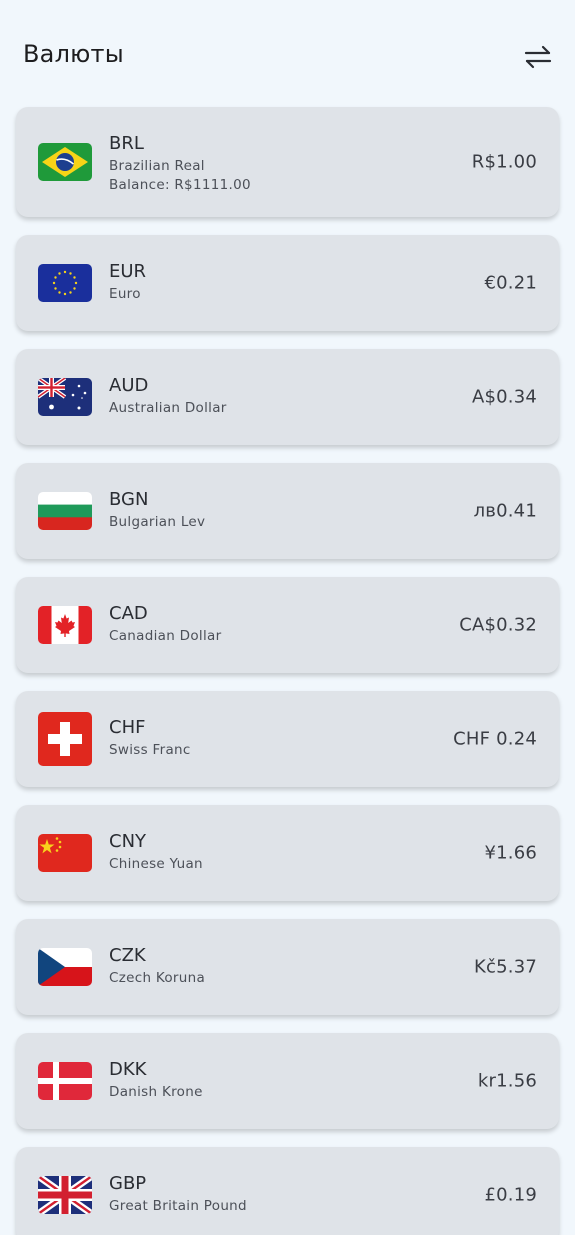  What do you see at coordinates (65, 853) in the screenshot?
I see `china-flag-icon` at bounding box center [65, 853].